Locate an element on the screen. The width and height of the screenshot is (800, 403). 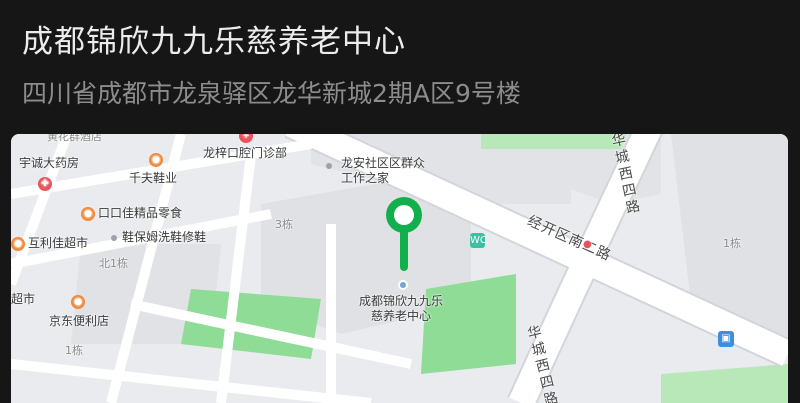
clinic-icon: + is located at coordinates (246, 138).